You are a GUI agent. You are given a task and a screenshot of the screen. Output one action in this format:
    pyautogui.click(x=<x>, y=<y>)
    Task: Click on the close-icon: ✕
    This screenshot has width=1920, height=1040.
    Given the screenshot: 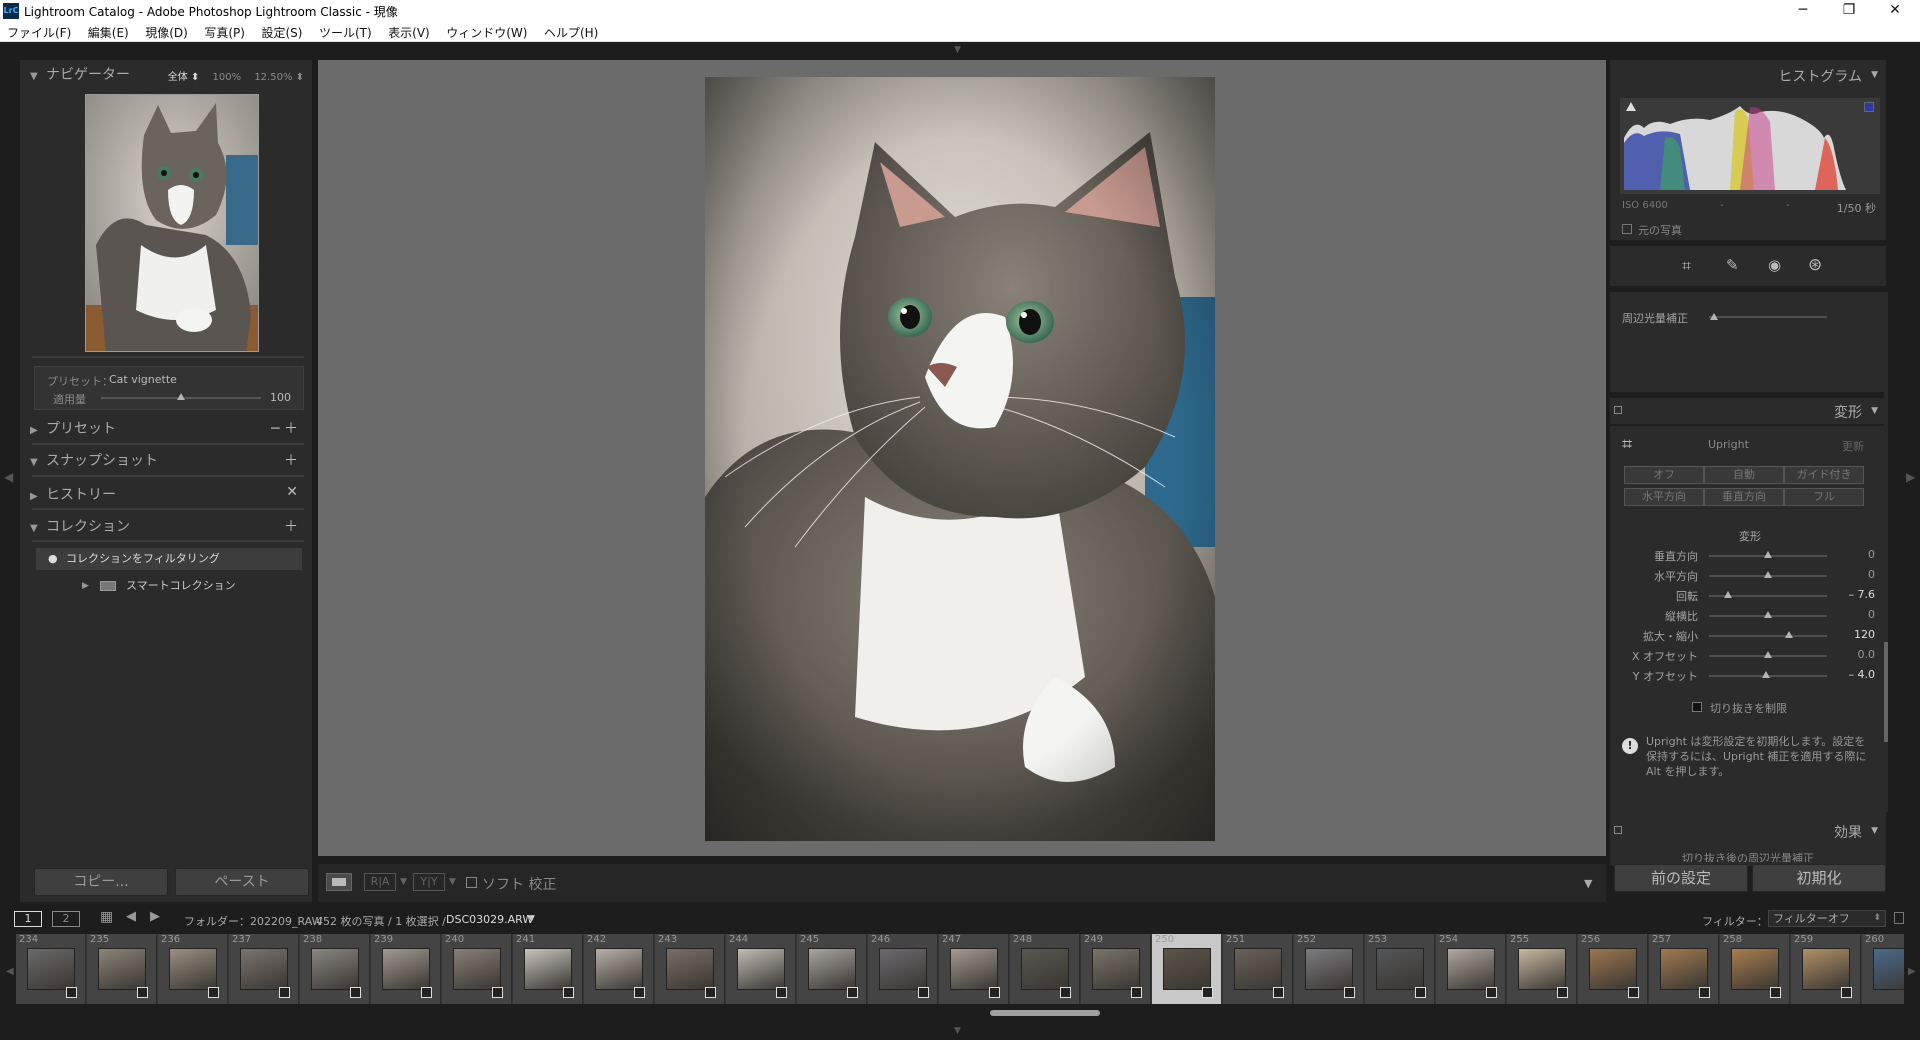 What is the action you would take?
    pyautogui.click(x=1895, y=11)
    